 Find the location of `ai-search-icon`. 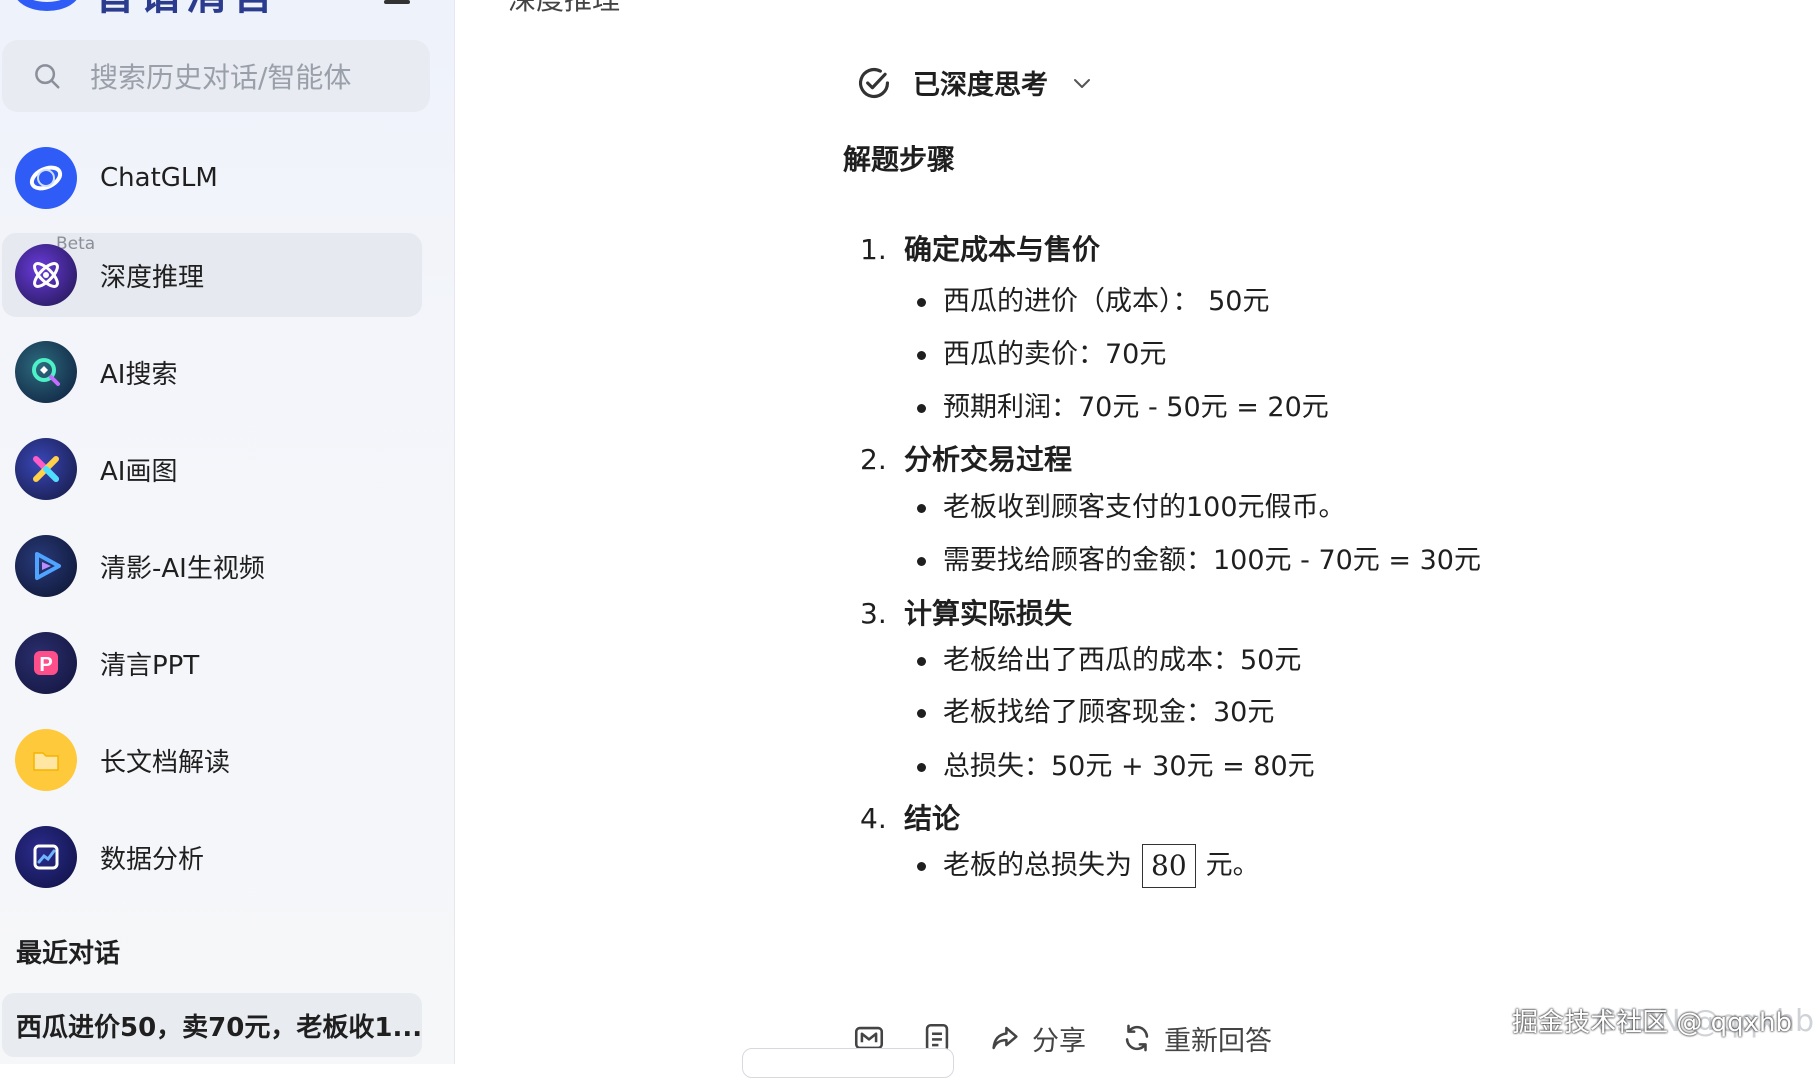

ai-search-icon is located at coordinates (46, 372).